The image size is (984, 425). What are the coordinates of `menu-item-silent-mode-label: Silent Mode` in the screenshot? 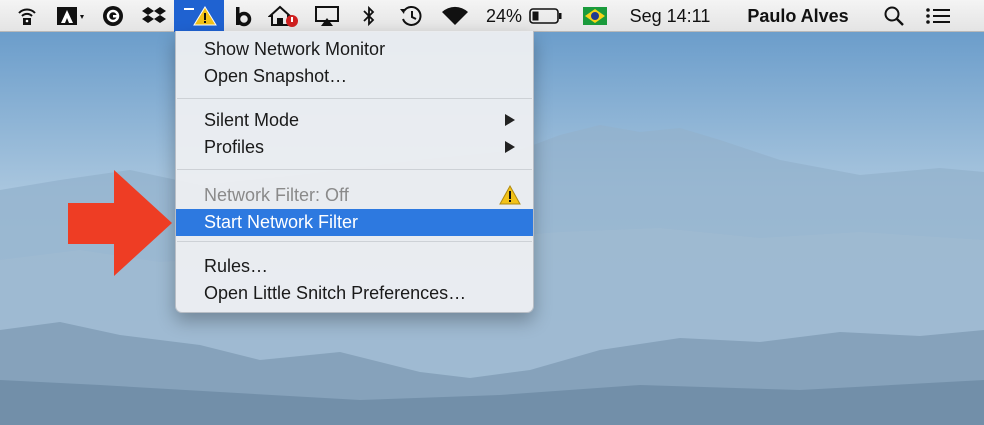 It's located at (252, 120).